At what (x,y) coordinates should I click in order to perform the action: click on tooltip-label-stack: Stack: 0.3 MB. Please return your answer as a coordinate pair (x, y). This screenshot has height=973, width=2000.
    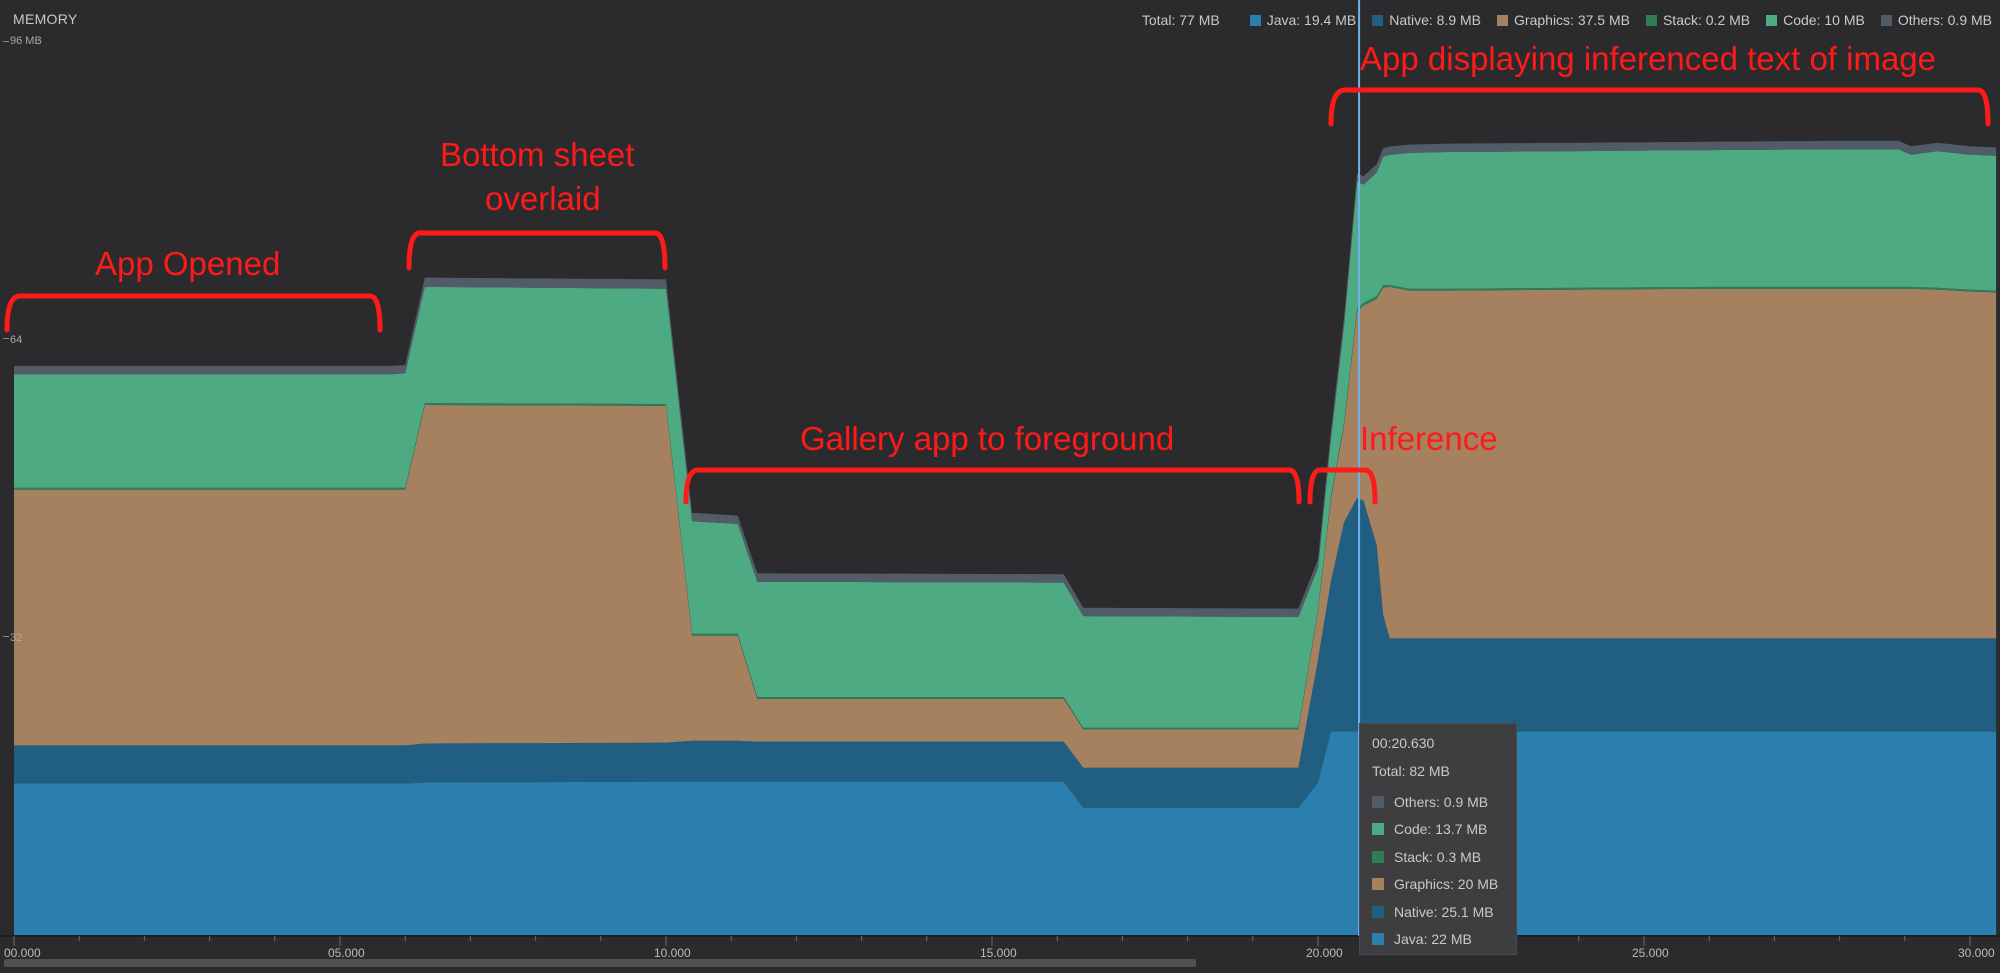
    Looking at the image, I should click on (1438, 856).